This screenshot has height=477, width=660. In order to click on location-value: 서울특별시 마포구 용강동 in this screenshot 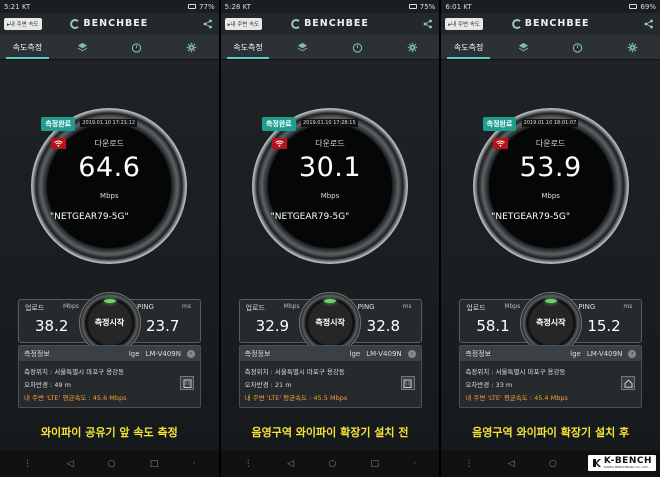, I will do `click(530, 372)`.